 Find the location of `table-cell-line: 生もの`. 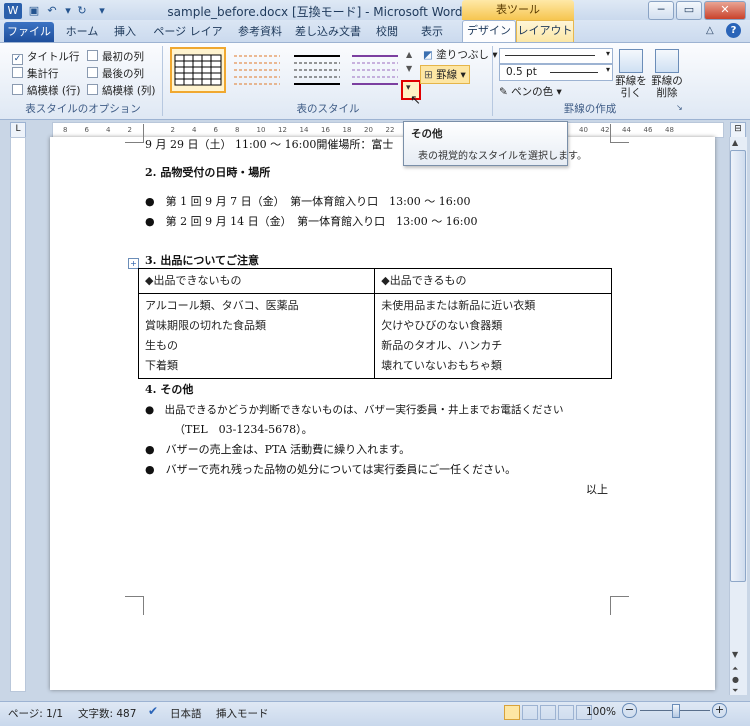

table-cell-line: 生もの is located at coordinates (161, 345).